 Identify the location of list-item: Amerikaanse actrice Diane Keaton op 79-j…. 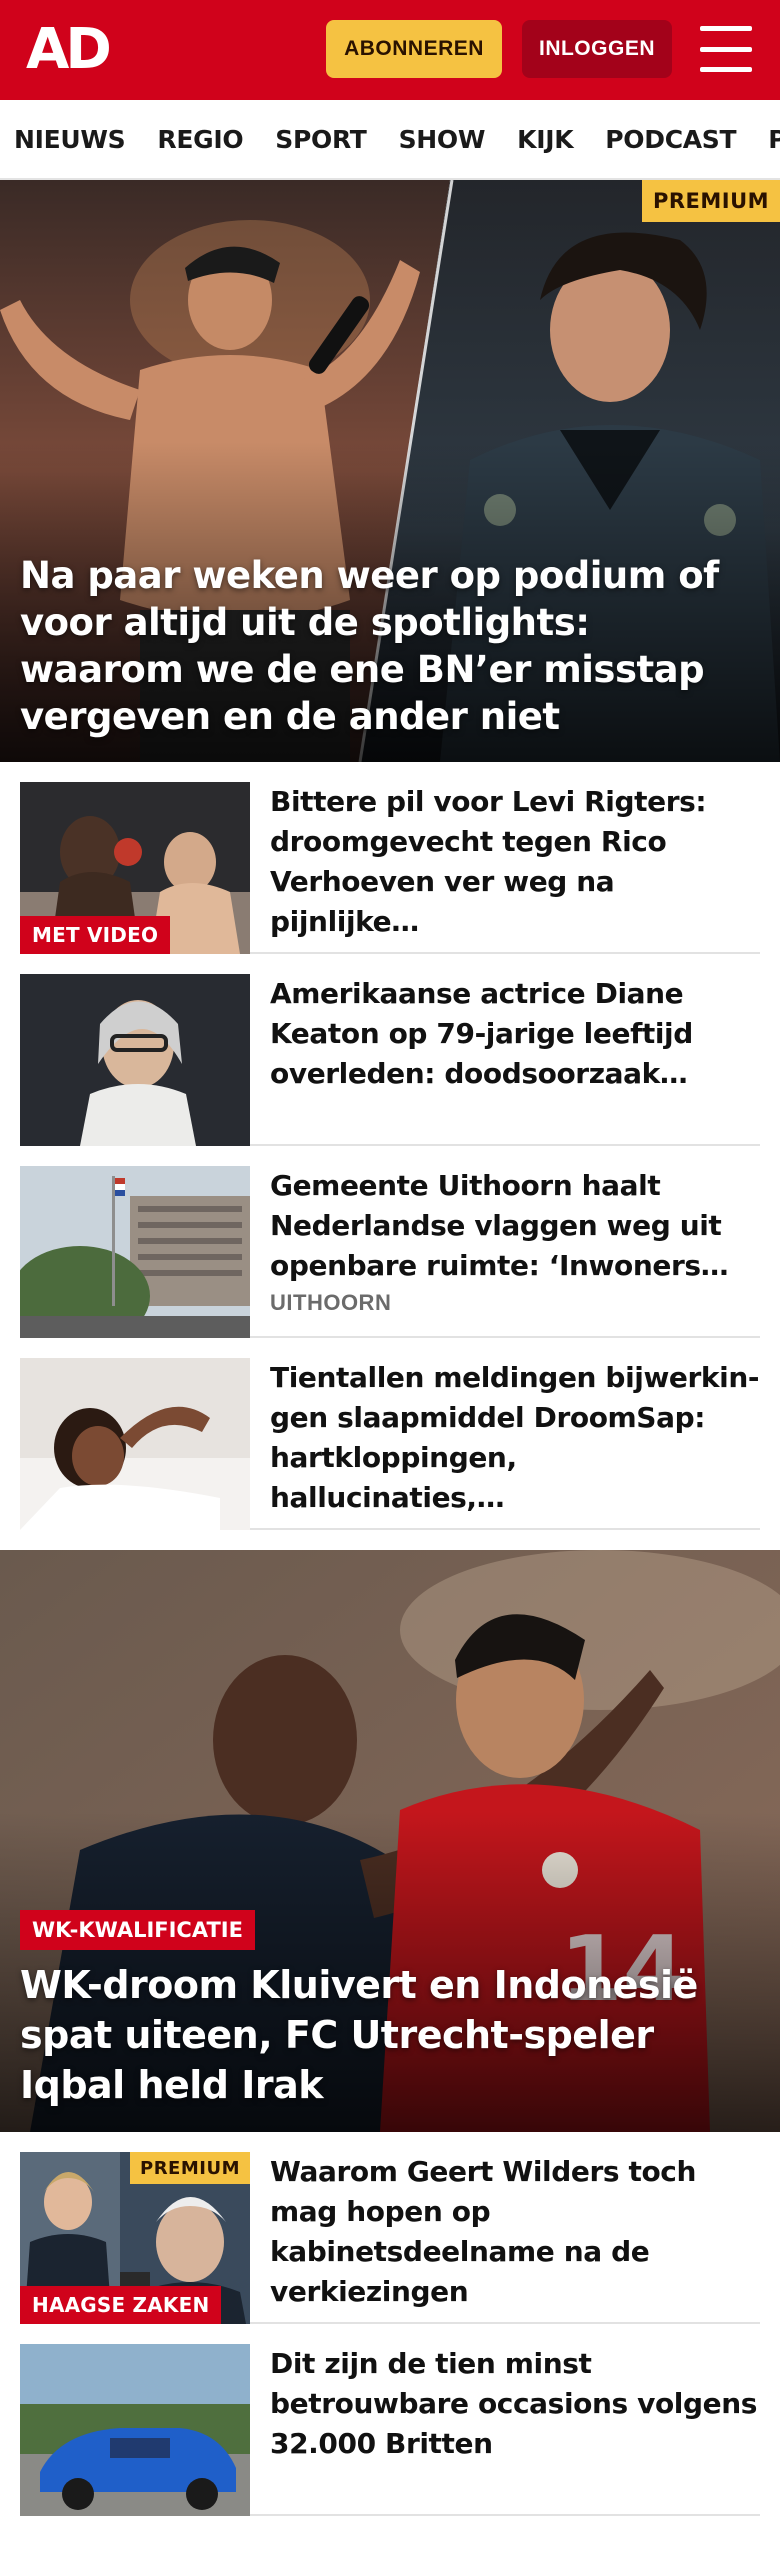
(390, 1050).